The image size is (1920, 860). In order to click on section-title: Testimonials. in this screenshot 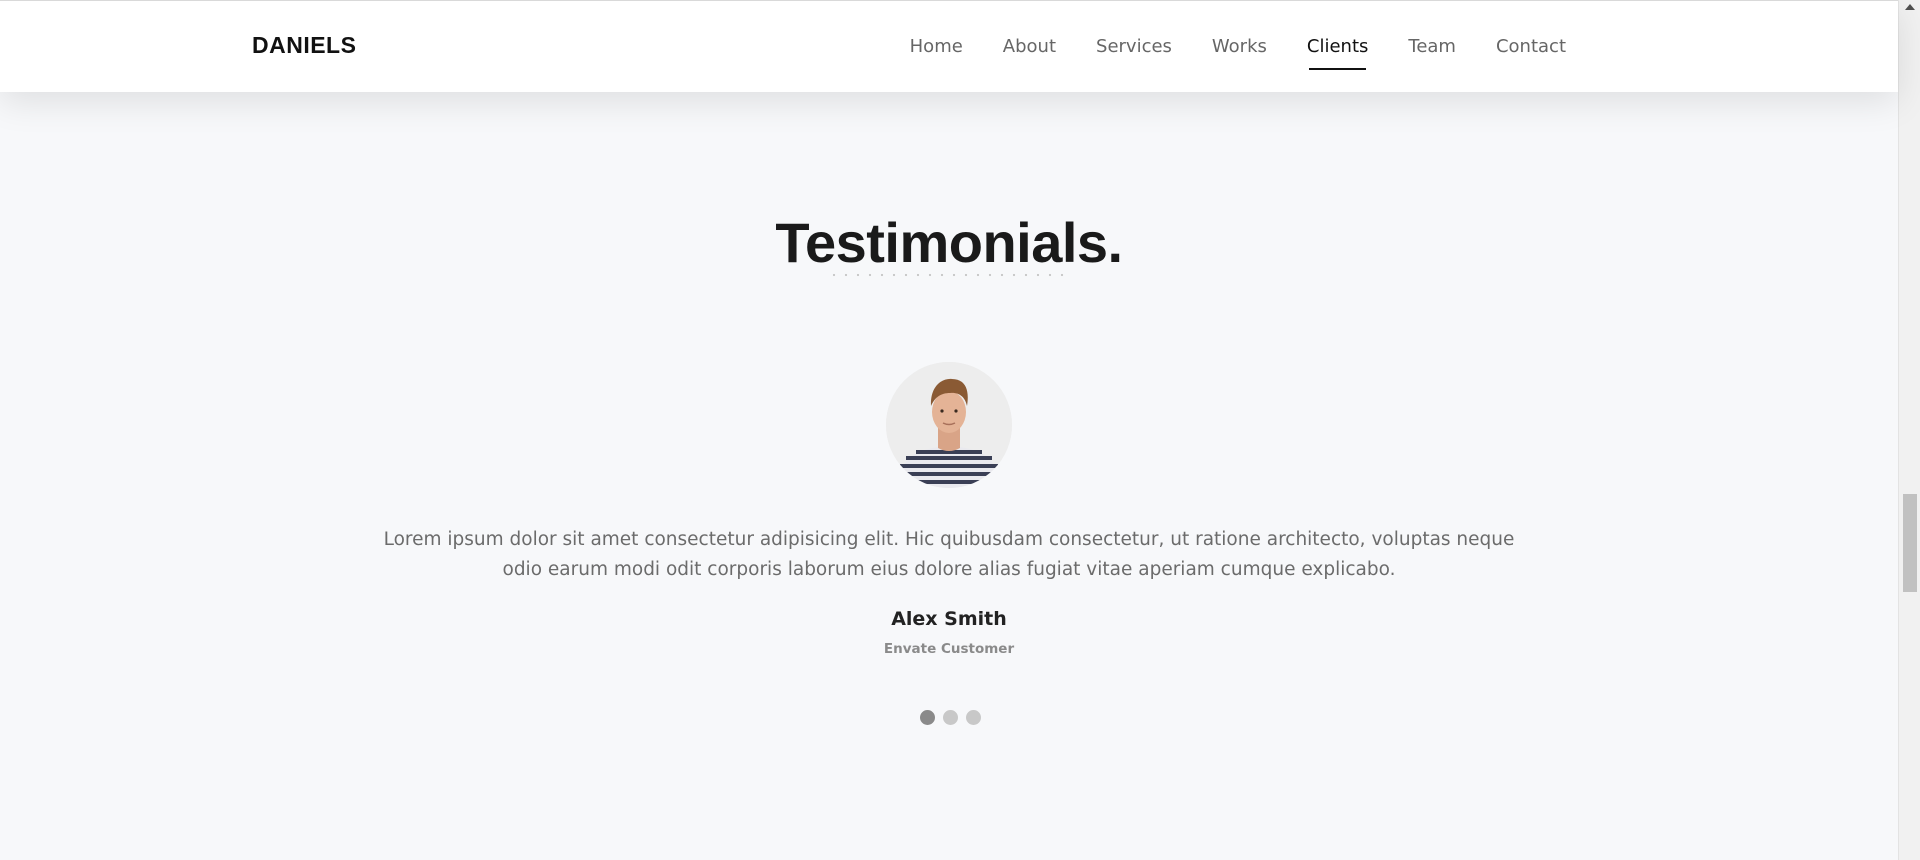, I will do `click(949, 242)`.